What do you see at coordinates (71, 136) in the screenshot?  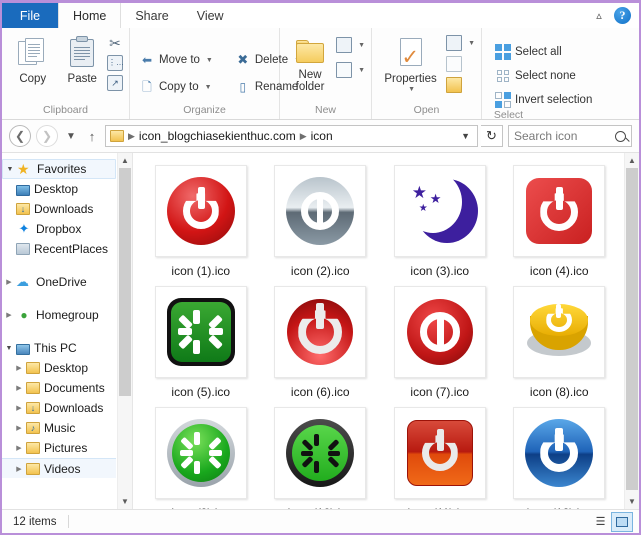 I see `recent-locations-button: ▼` at bounding box center [71, 136].